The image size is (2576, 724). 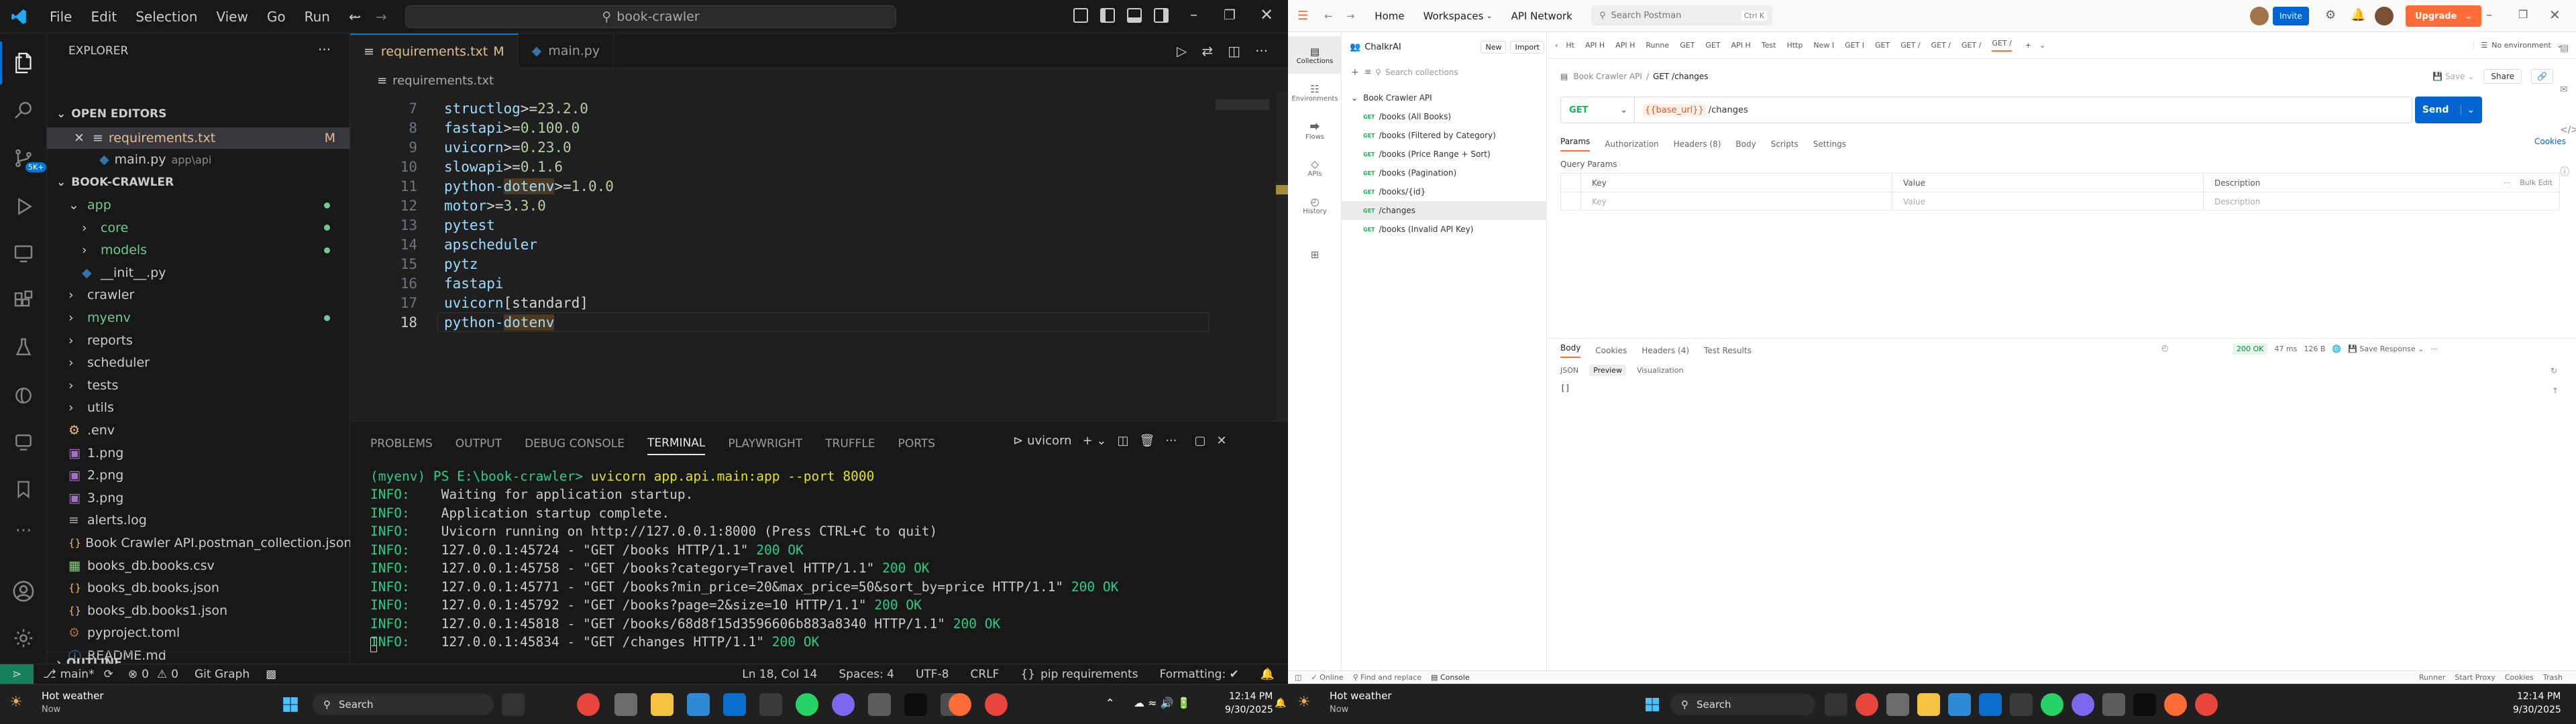 What do you see at coordinates (2285, 349) in the screenshot?
I see `response-time: 47 ms` at bounding box center [2285, 349].